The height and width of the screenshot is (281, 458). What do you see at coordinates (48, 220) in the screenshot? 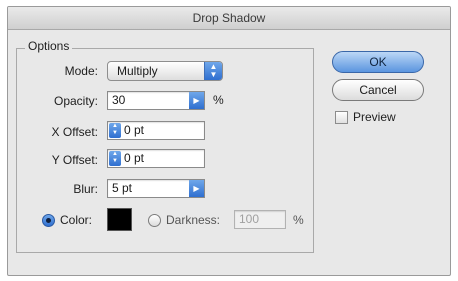
I see `color-radio` at bounding box center [48, 220].